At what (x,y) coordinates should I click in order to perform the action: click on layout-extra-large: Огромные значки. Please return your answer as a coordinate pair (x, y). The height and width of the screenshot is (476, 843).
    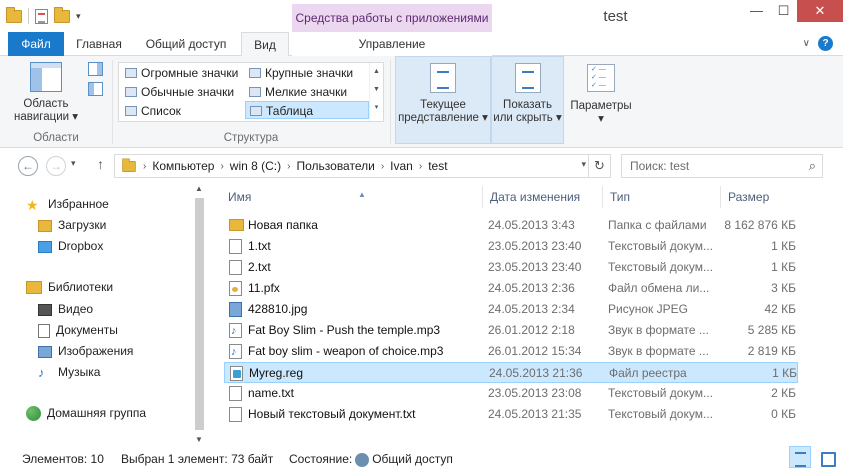
    Looking at the image, I should click on (182, 73).